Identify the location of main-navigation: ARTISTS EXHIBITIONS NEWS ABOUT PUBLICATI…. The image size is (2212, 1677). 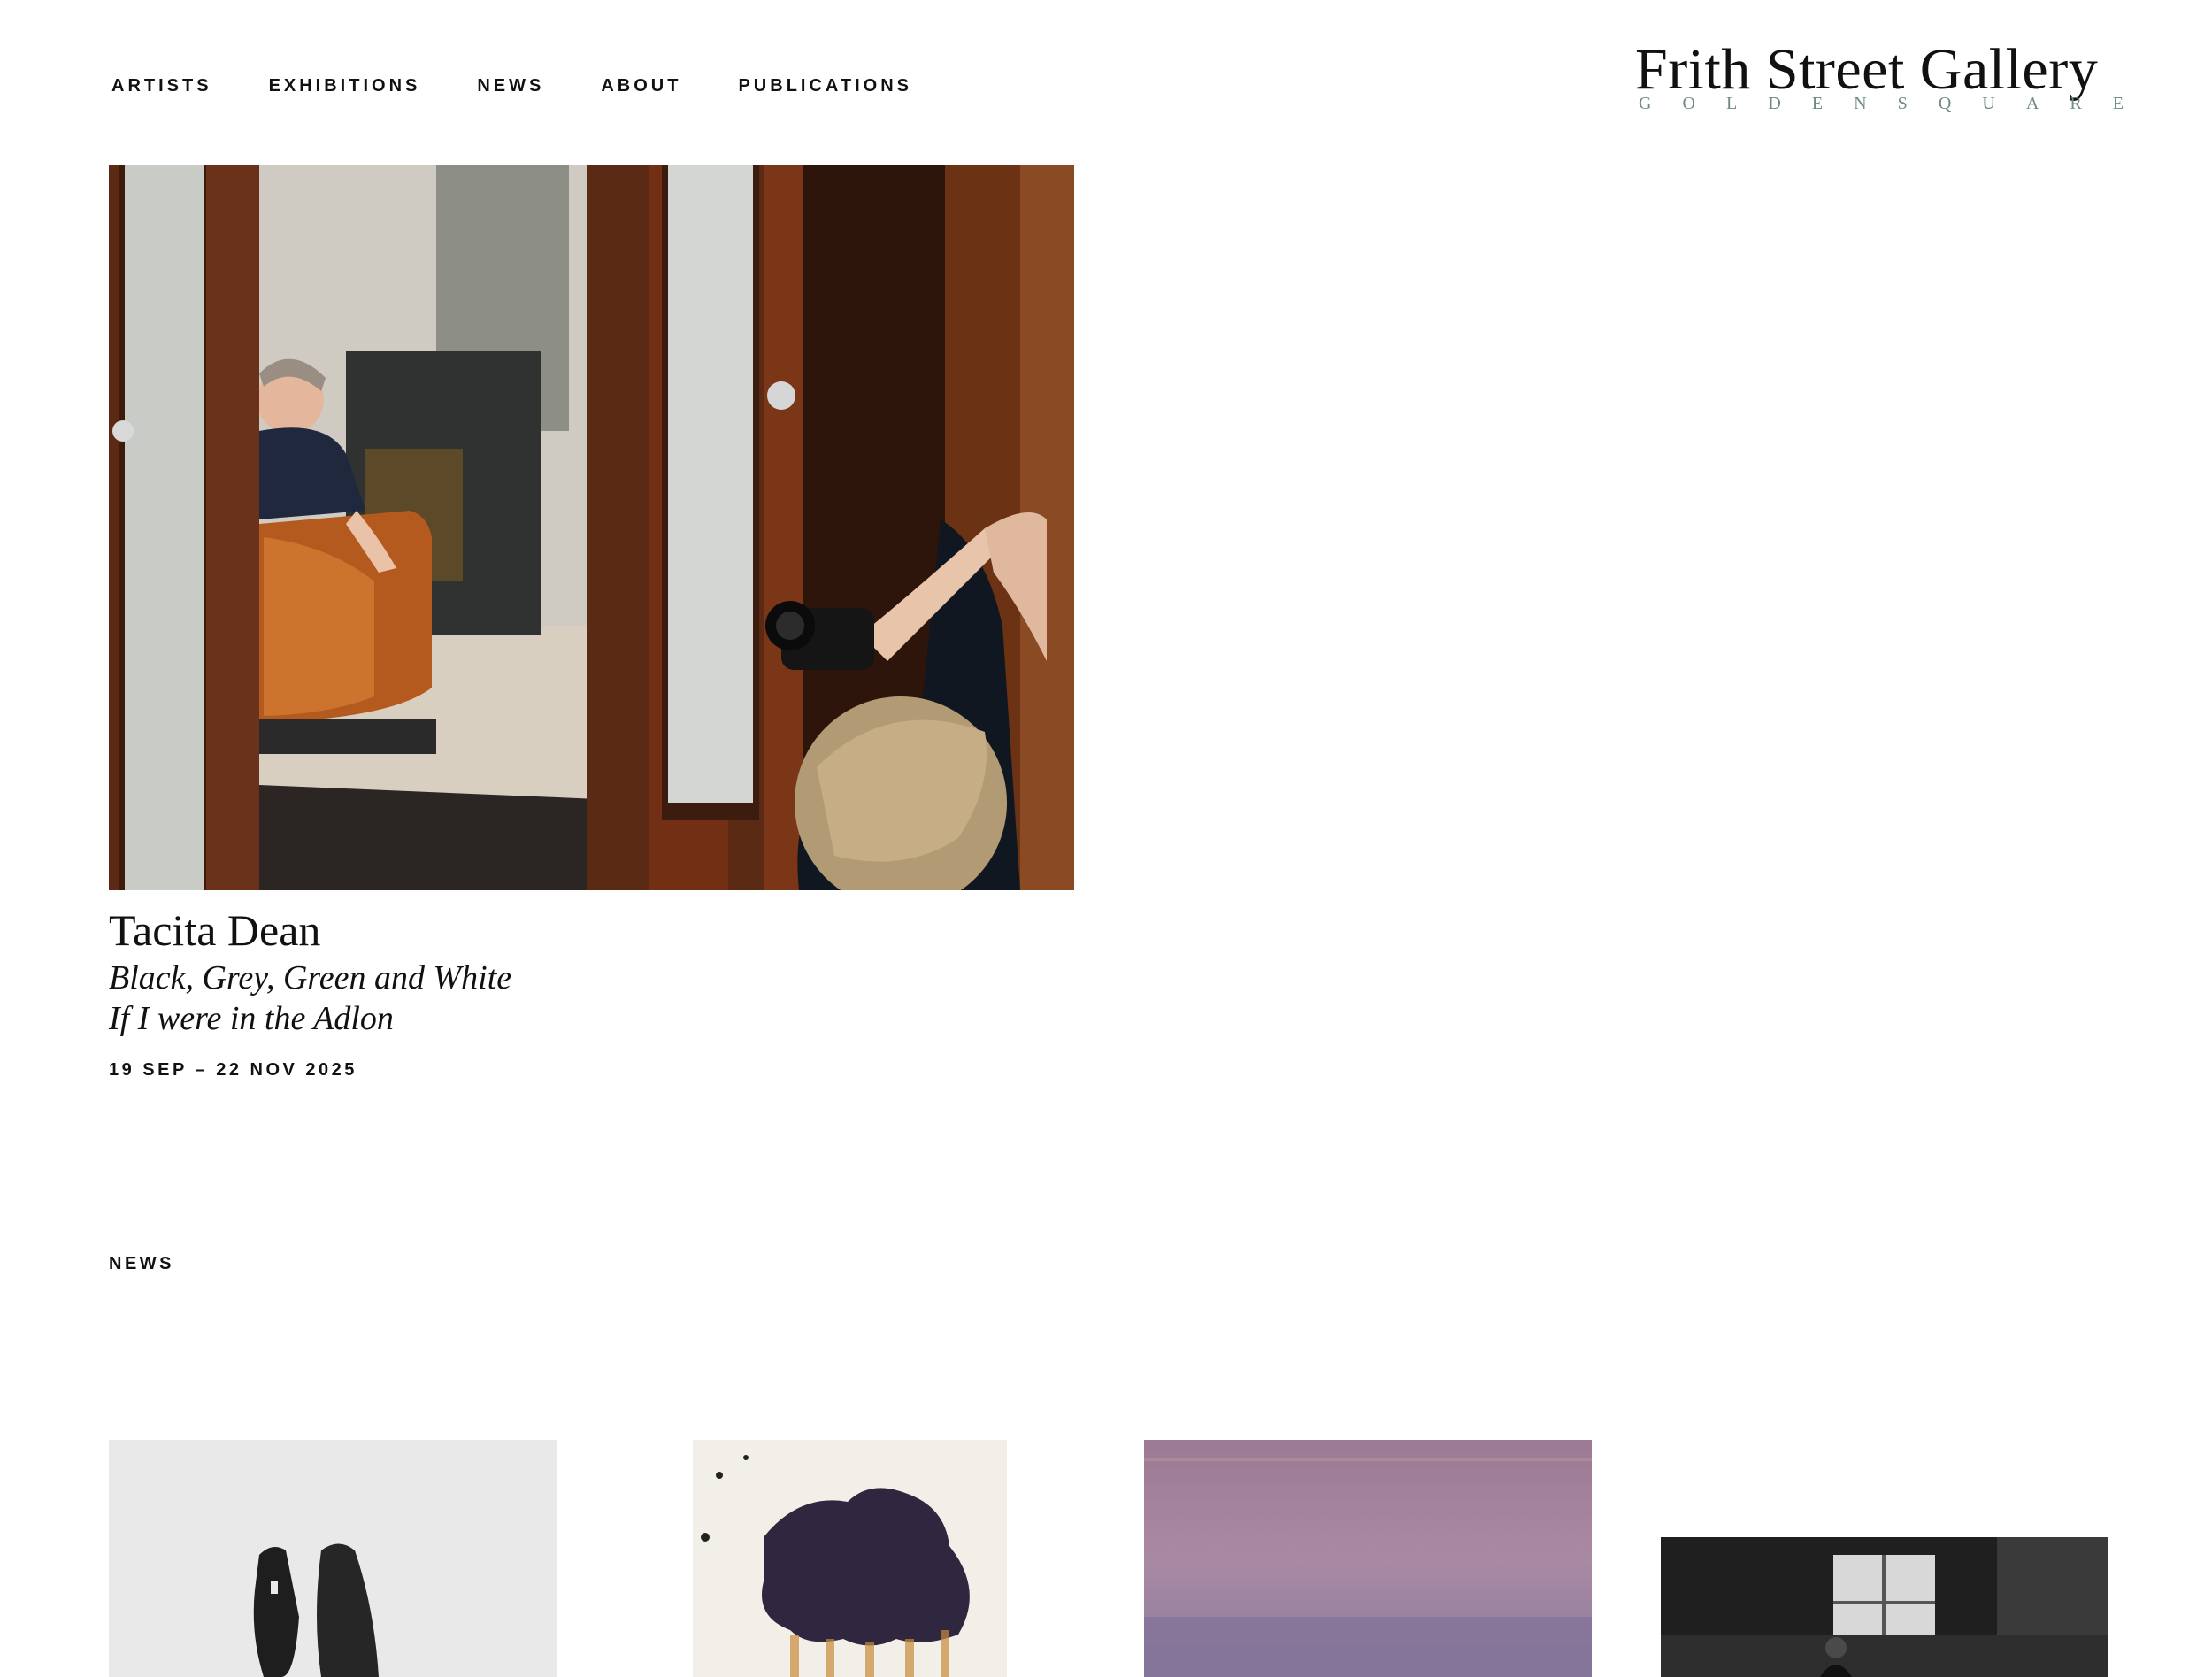
(512, 86).